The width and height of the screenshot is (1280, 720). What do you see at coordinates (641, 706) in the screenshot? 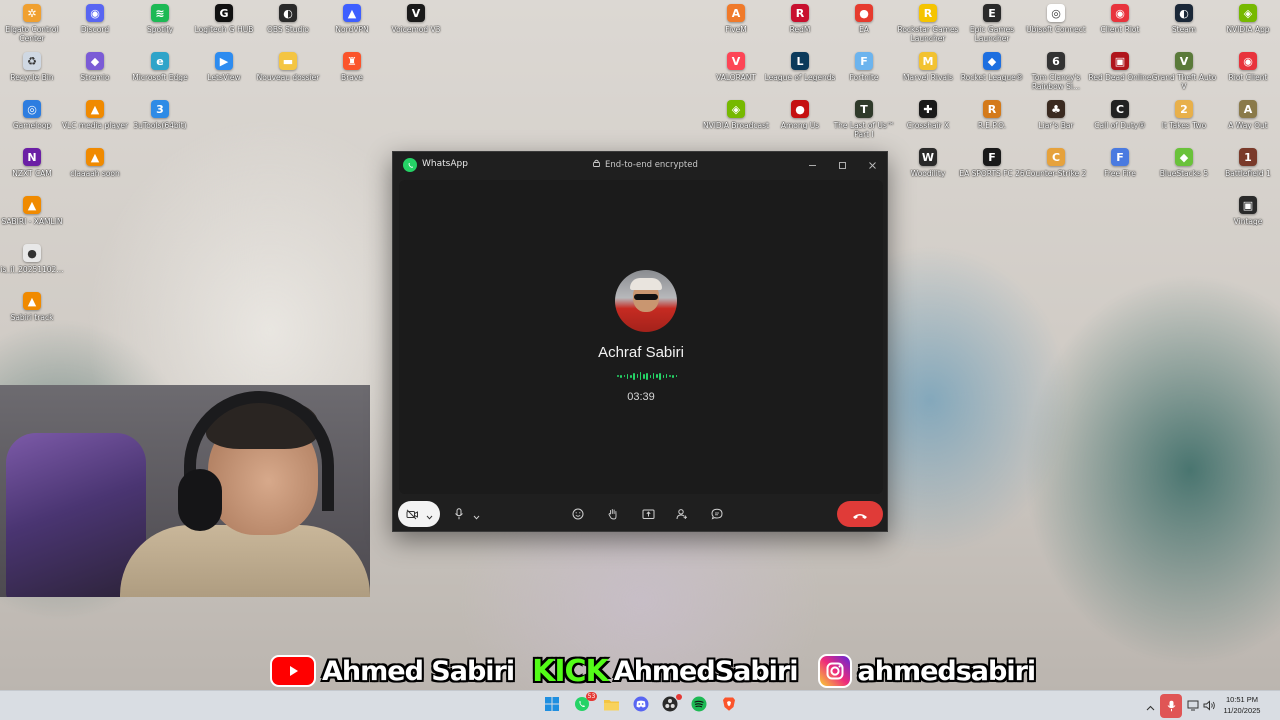
I see `taskbar-discord` at bounding box center [641, 706].